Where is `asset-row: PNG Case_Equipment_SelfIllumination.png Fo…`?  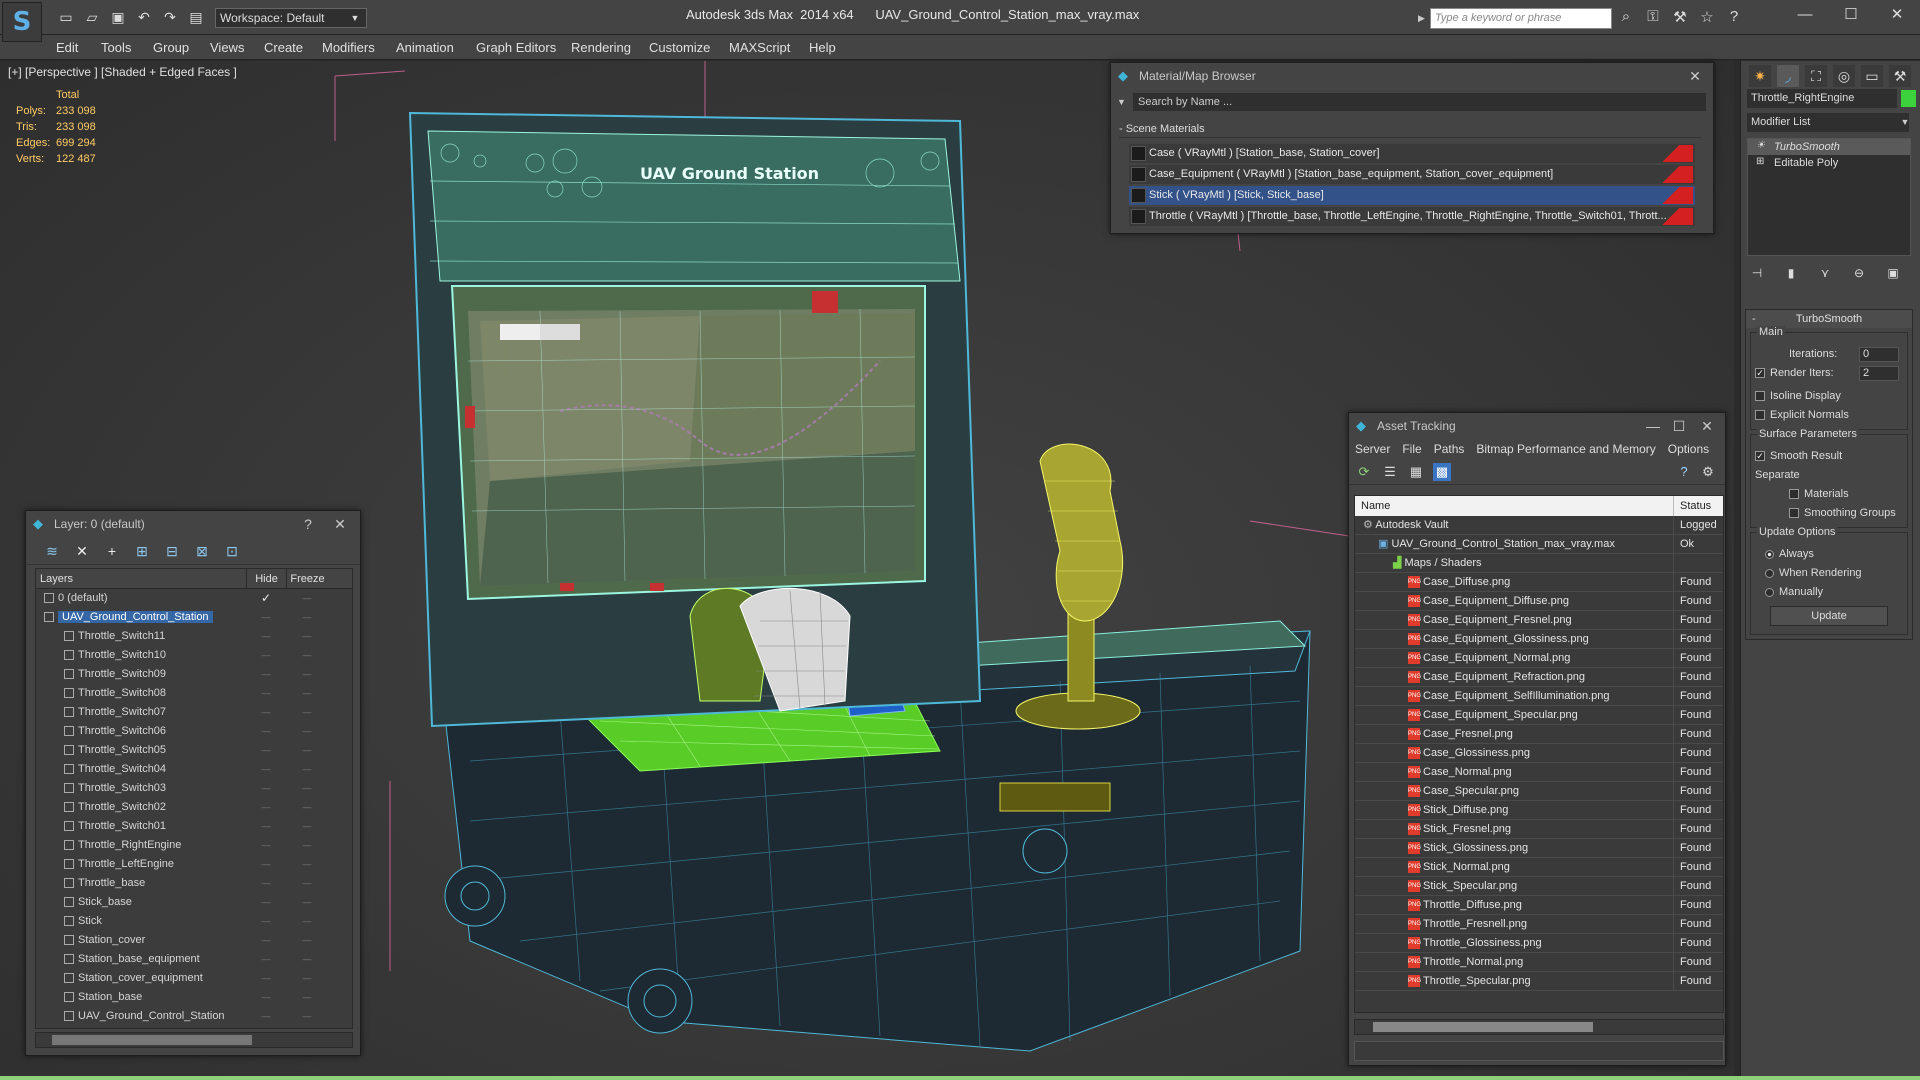
asset-row: PNG Case_Equipment_SelfIllumination.png Fo… is located at coordinates (1539, 696).